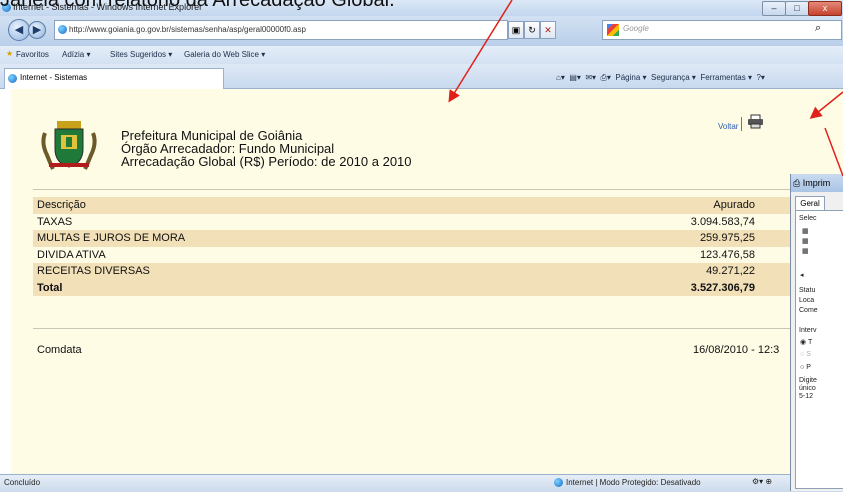 Image resolution: width=843 pixels, height=492 pixels. Describe the element at coordinates (833, 152) in the screenshot. I see `arrow-to-dialog` at that location.